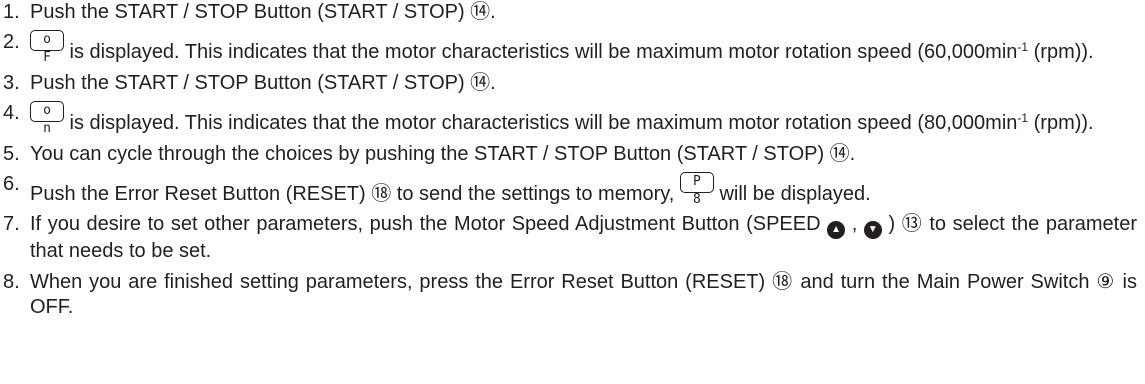 The height and width of the screenshot is (384, 1145). I want to click on up-arrow-circle-icon: ▲, so click(836, 230).